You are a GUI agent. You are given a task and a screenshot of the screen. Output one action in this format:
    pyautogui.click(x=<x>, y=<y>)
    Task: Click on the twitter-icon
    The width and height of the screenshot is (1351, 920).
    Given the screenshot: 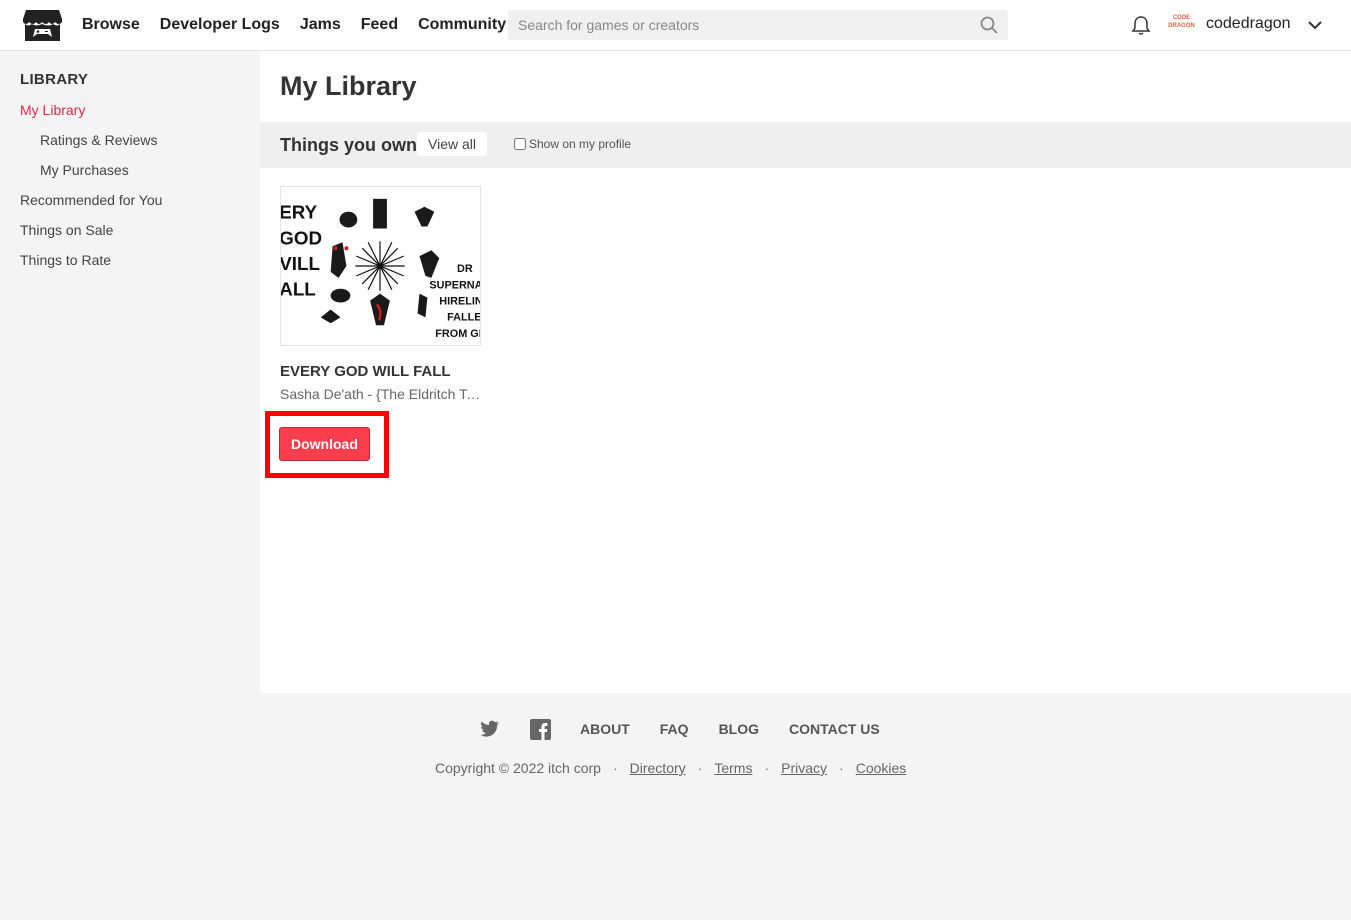 What is the action you would take?
    pyautogui.click(x=490, y=729)
    